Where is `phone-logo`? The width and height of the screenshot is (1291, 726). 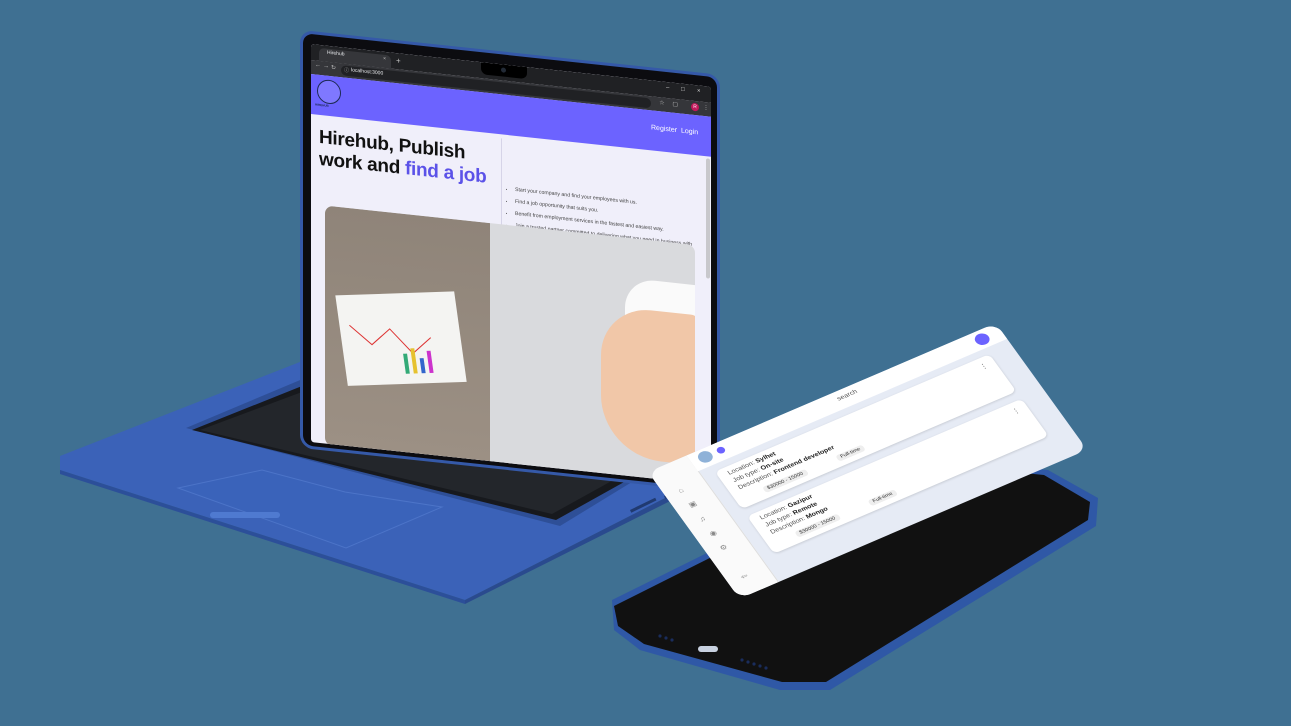 phone-logo is located at coordinates (705, 457).